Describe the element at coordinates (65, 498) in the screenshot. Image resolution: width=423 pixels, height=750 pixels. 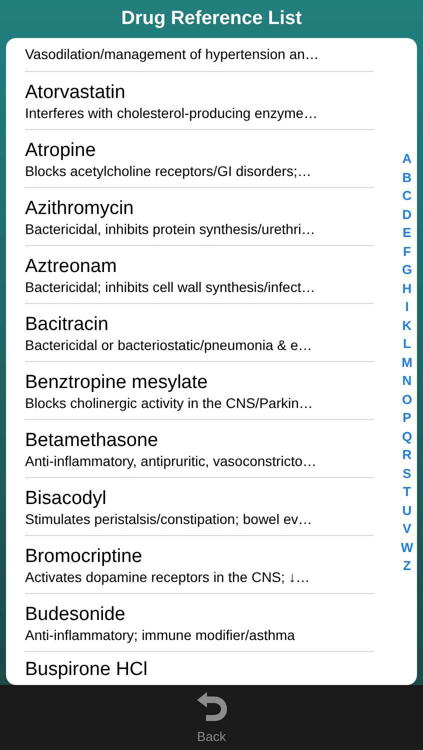
I see `drug-name: Bisacodyl` at that location.